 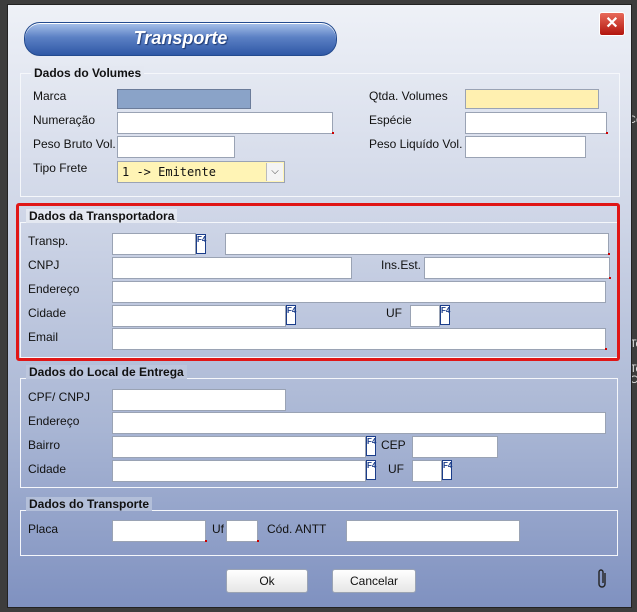 I want to click on transportadora-legend: Dados da Transportadora, so click(x=102, y=216).